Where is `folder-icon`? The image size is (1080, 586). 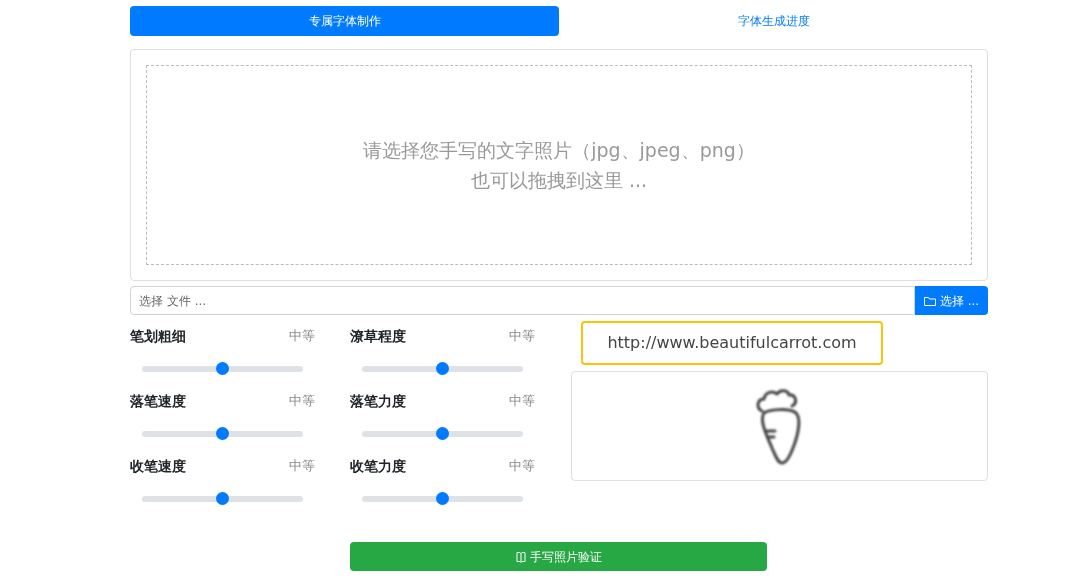
folder-icon is located at coordinates (929, 300).